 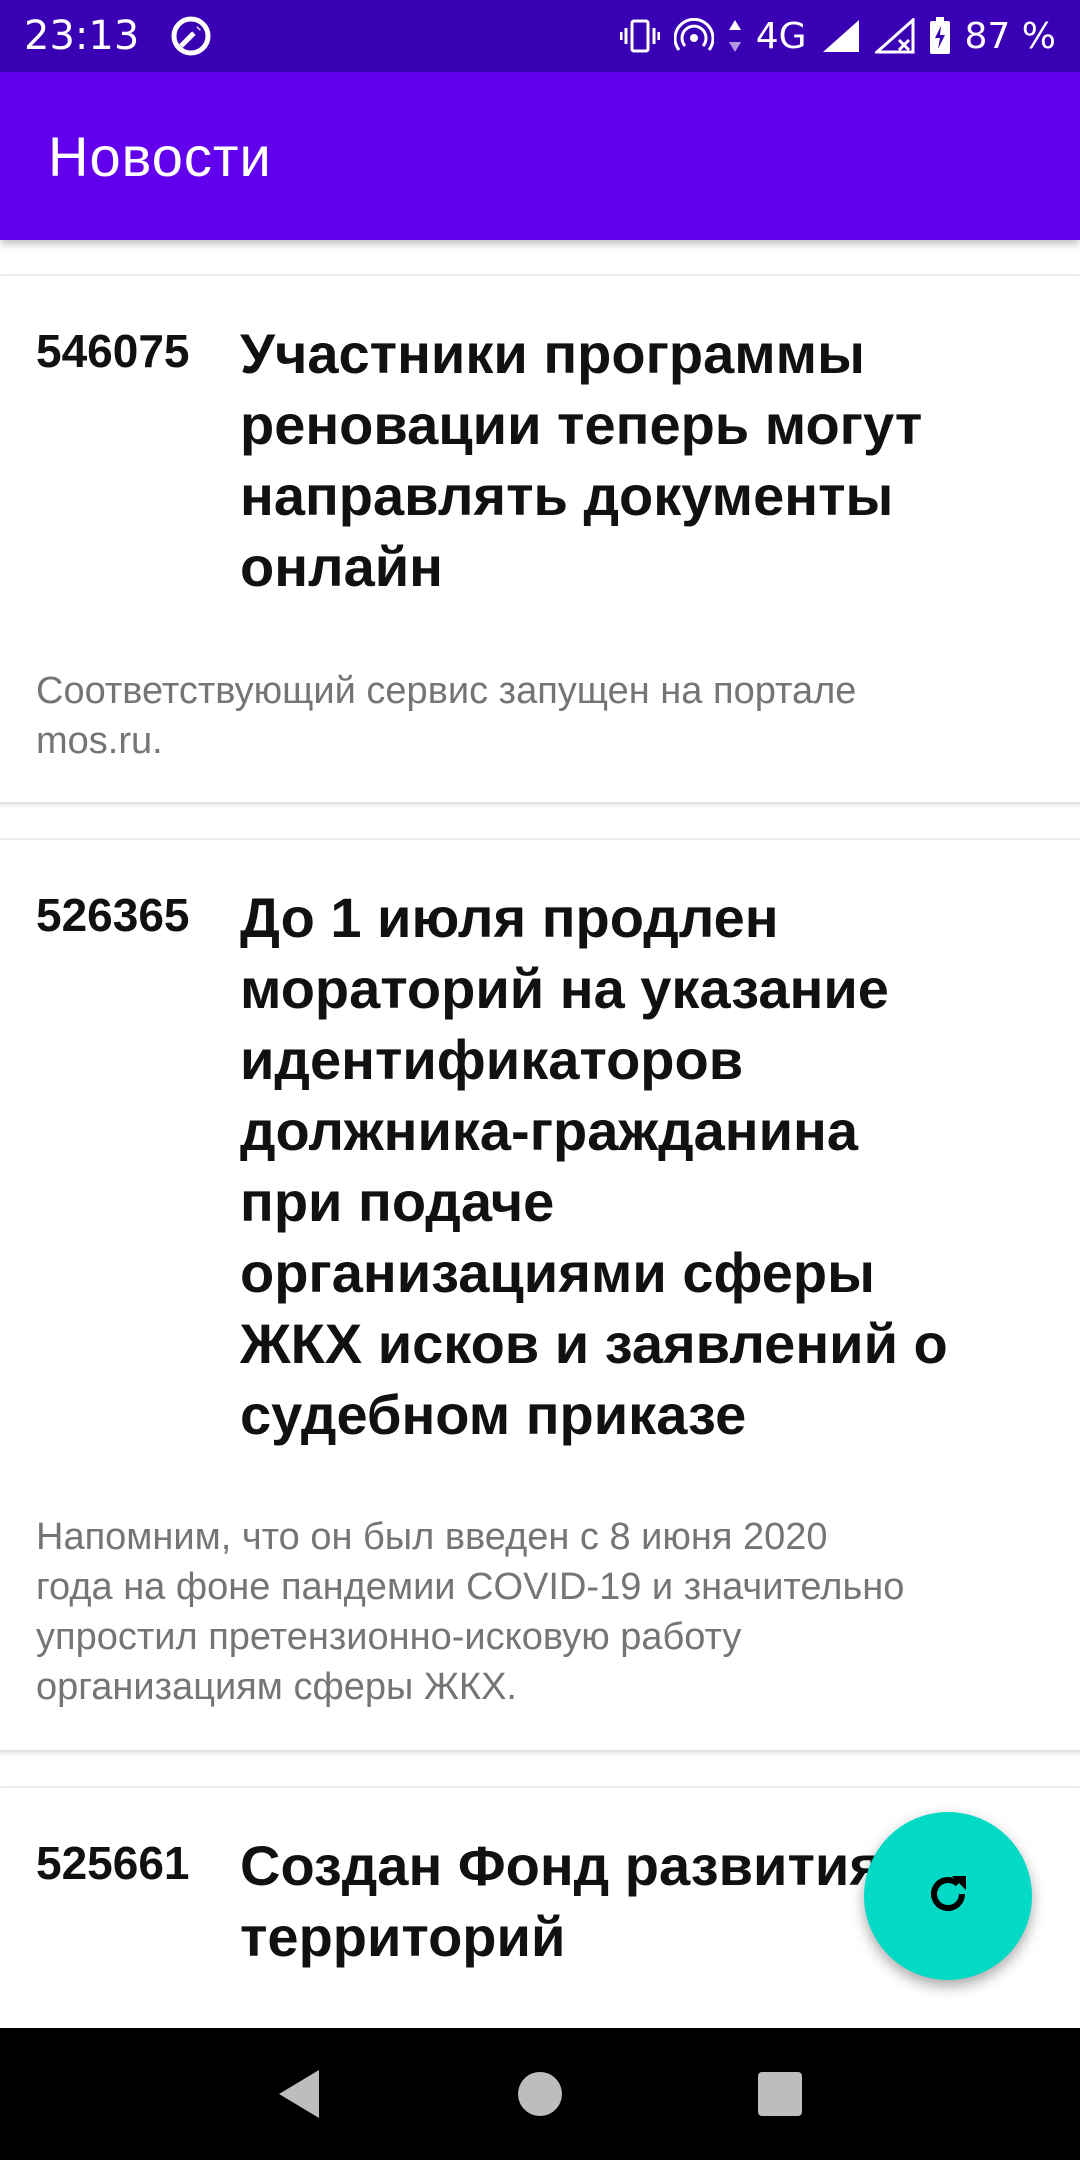 What do you see at coordinates (540, 156) in the screenshot?
I see `app-bar: Новости` at bounding box center [540, 156].